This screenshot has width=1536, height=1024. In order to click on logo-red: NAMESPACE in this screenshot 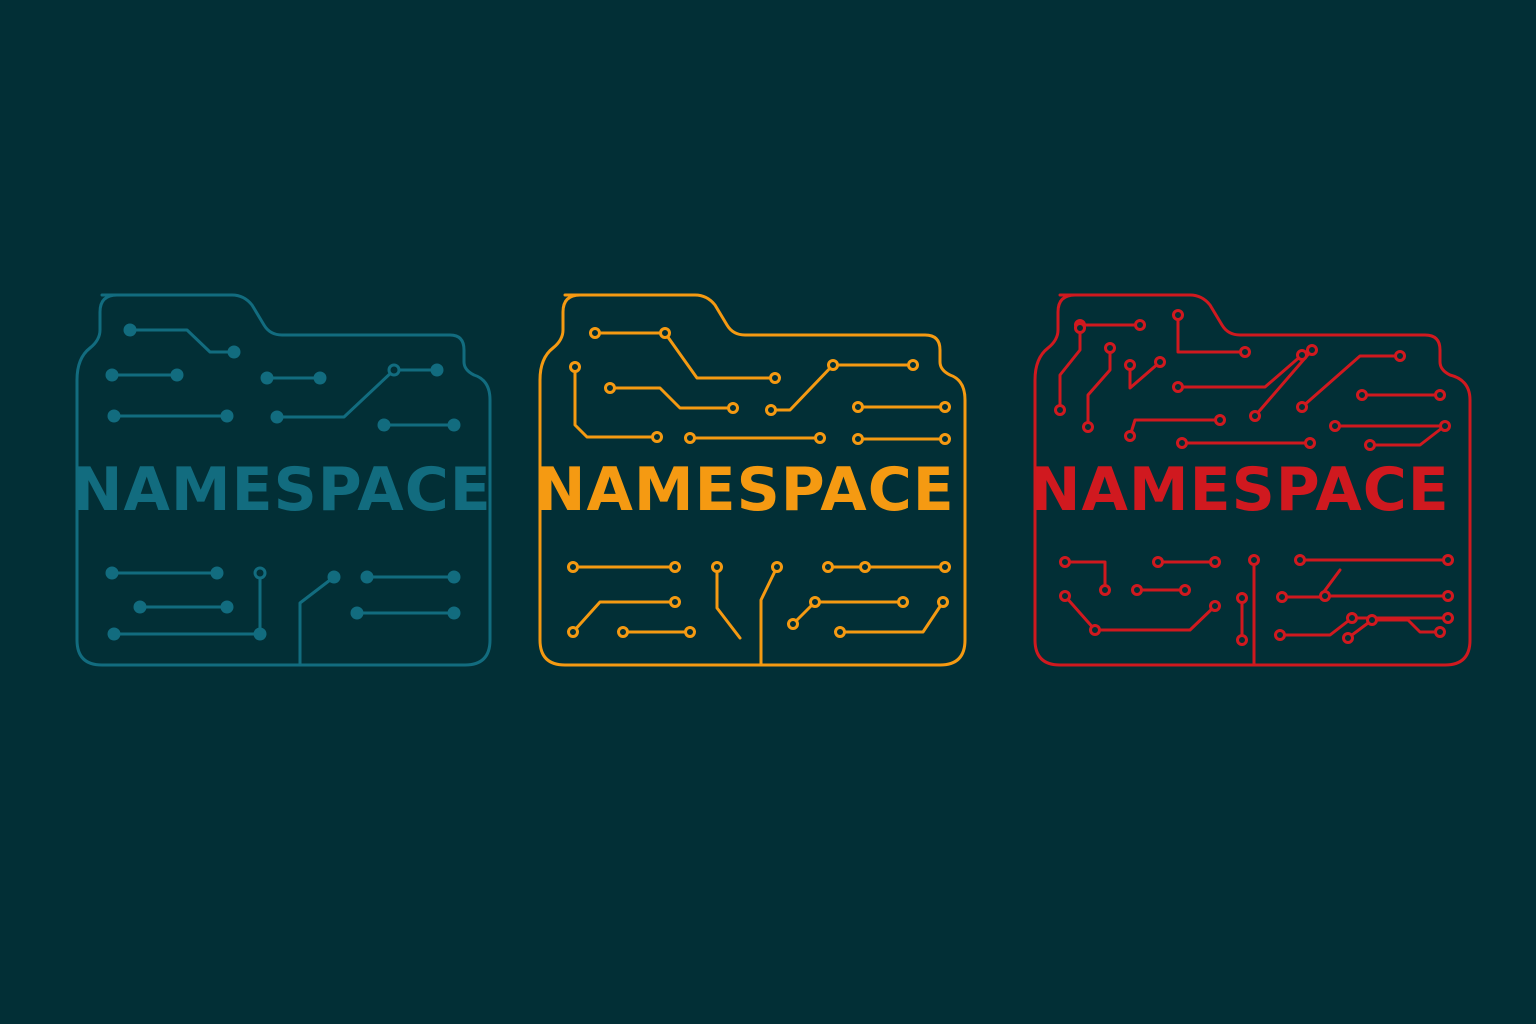, I will do `click(1251, 481)`.